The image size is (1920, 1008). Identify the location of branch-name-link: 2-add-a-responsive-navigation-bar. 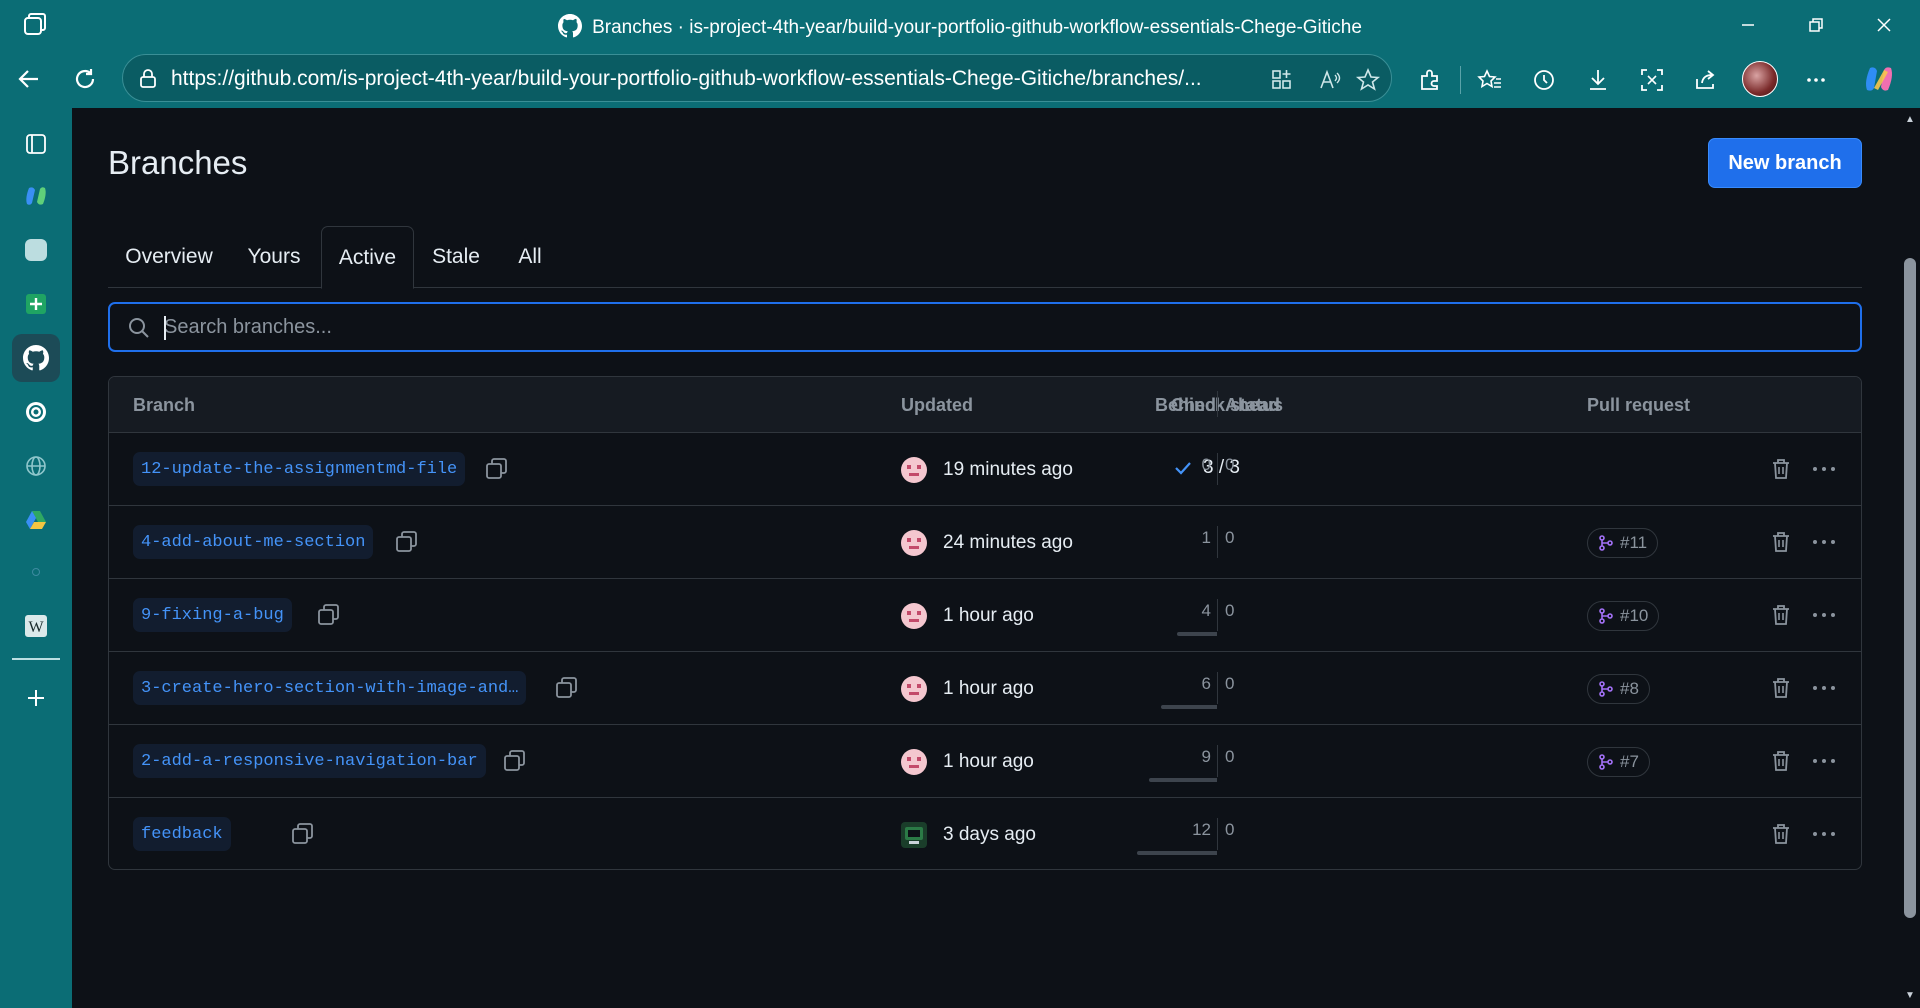
(309, 761).